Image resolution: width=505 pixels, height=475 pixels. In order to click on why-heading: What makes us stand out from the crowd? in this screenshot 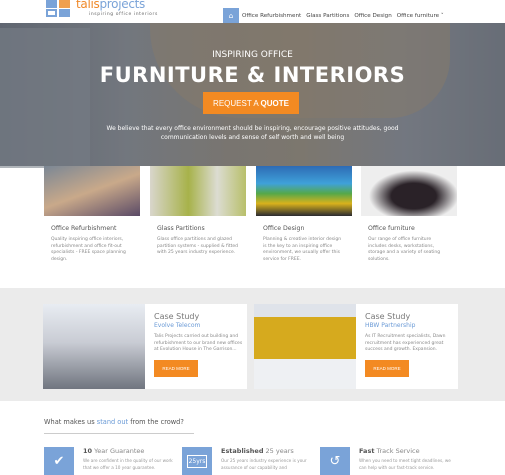, I will do `click(114, 422)`.